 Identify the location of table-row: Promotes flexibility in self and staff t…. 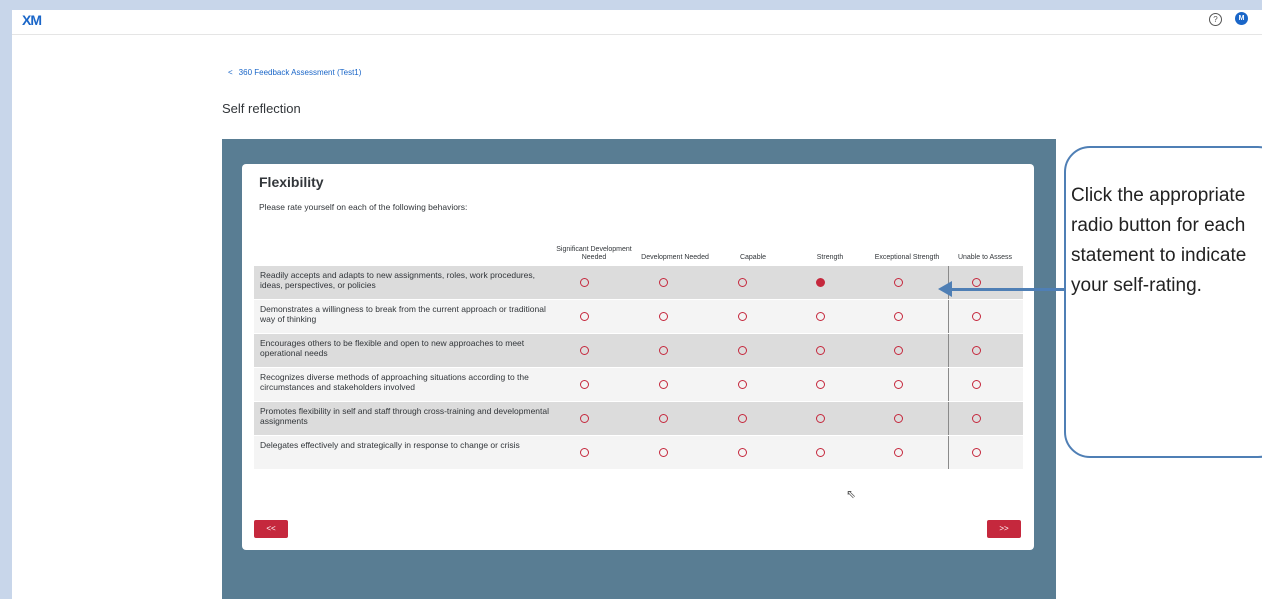
(638, 419).